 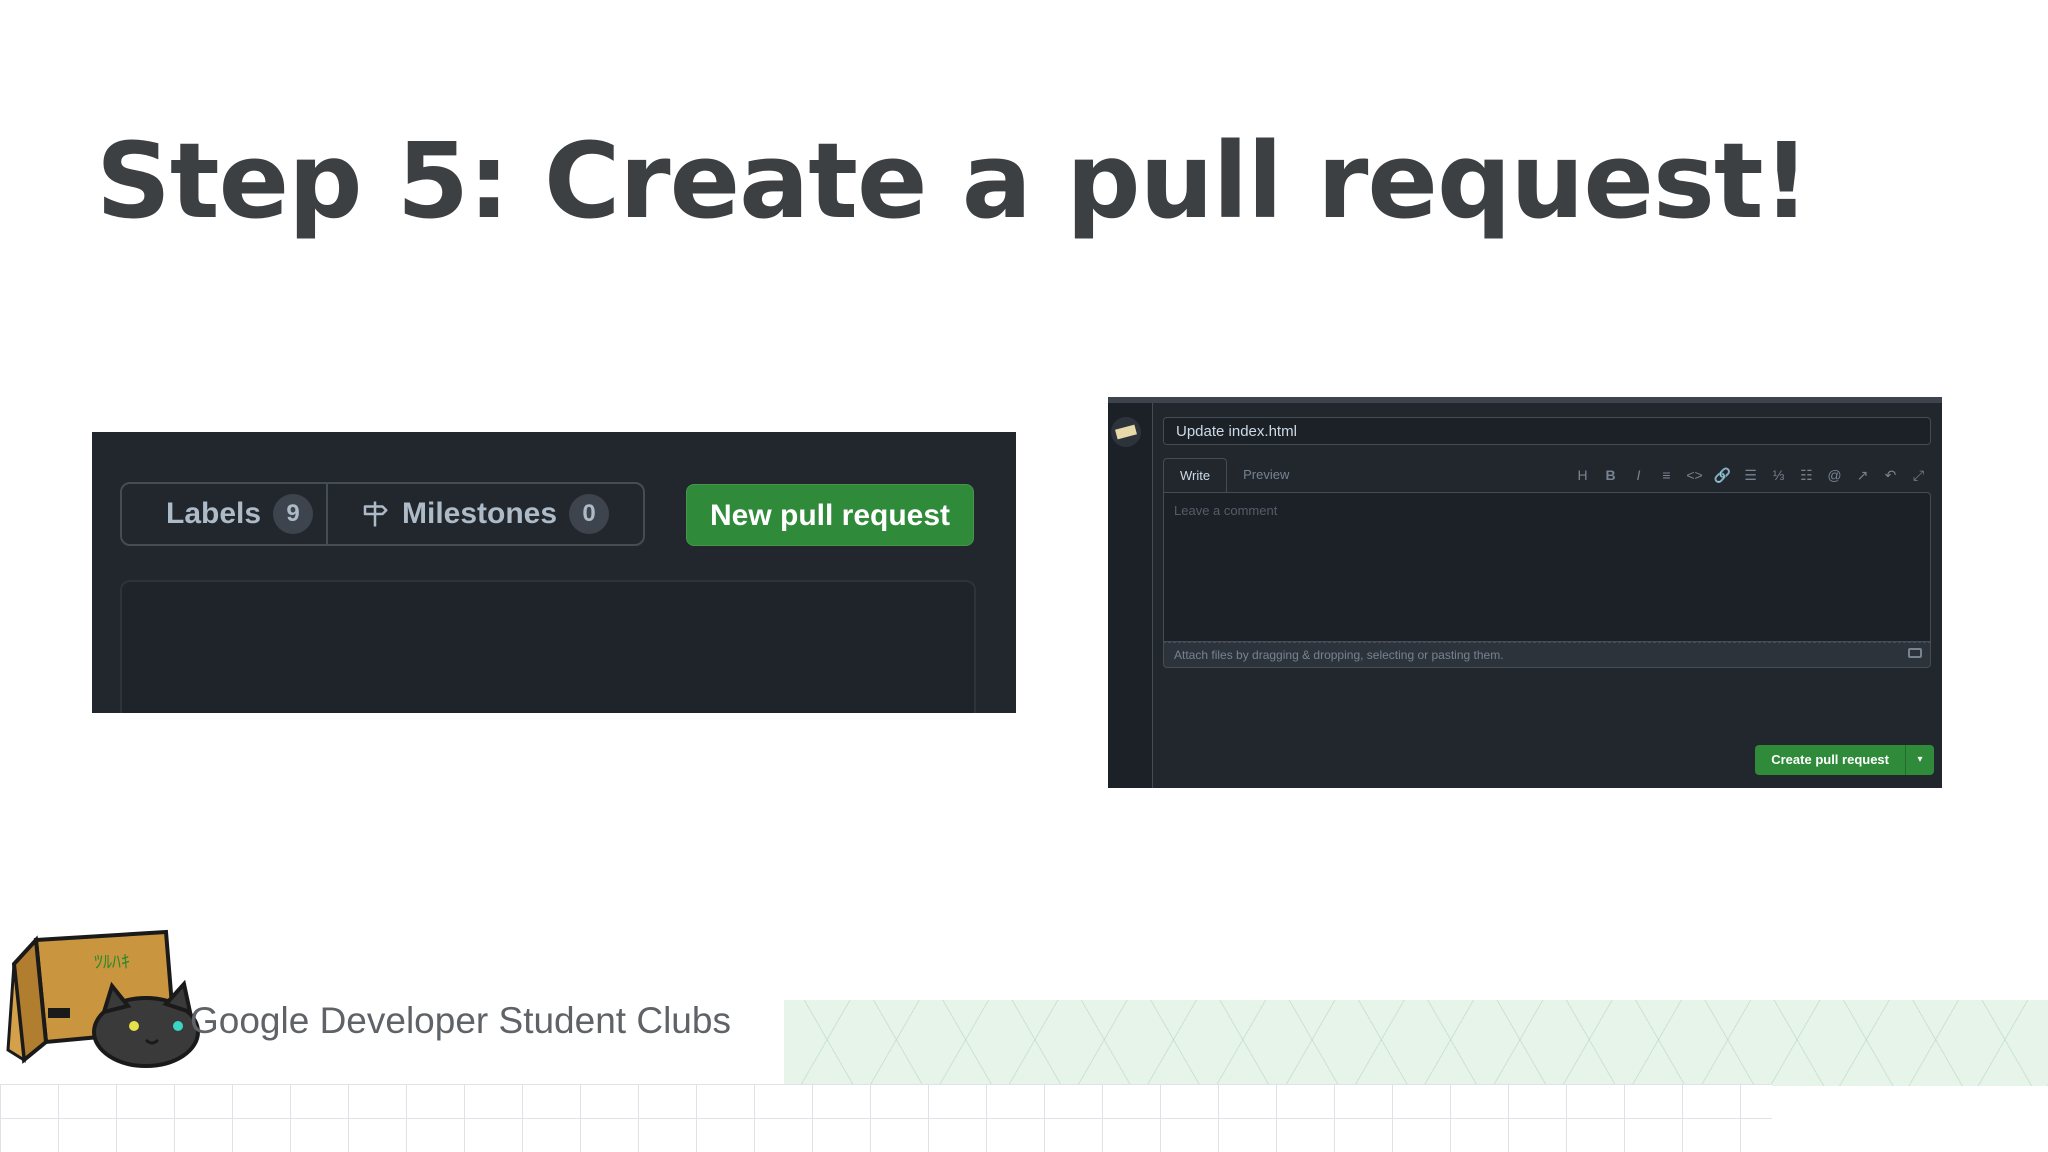 What do you see at coordinates (103, 998) in the screenshot?
I see `cat-in-box-icon: ﾂﾙﾊｷ` at bounding box center [103, 998].